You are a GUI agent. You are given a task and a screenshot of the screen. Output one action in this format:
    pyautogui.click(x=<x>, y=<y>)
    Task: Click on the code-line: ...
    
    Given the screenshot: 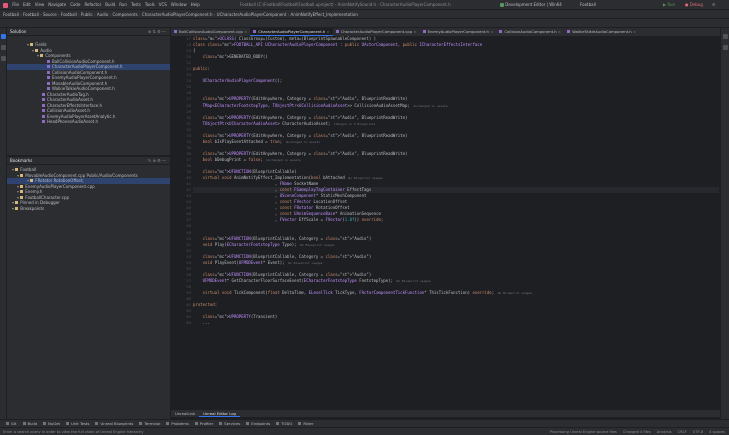 What is the action you would take?
    pyautogui.click(x=456, y=323)
    